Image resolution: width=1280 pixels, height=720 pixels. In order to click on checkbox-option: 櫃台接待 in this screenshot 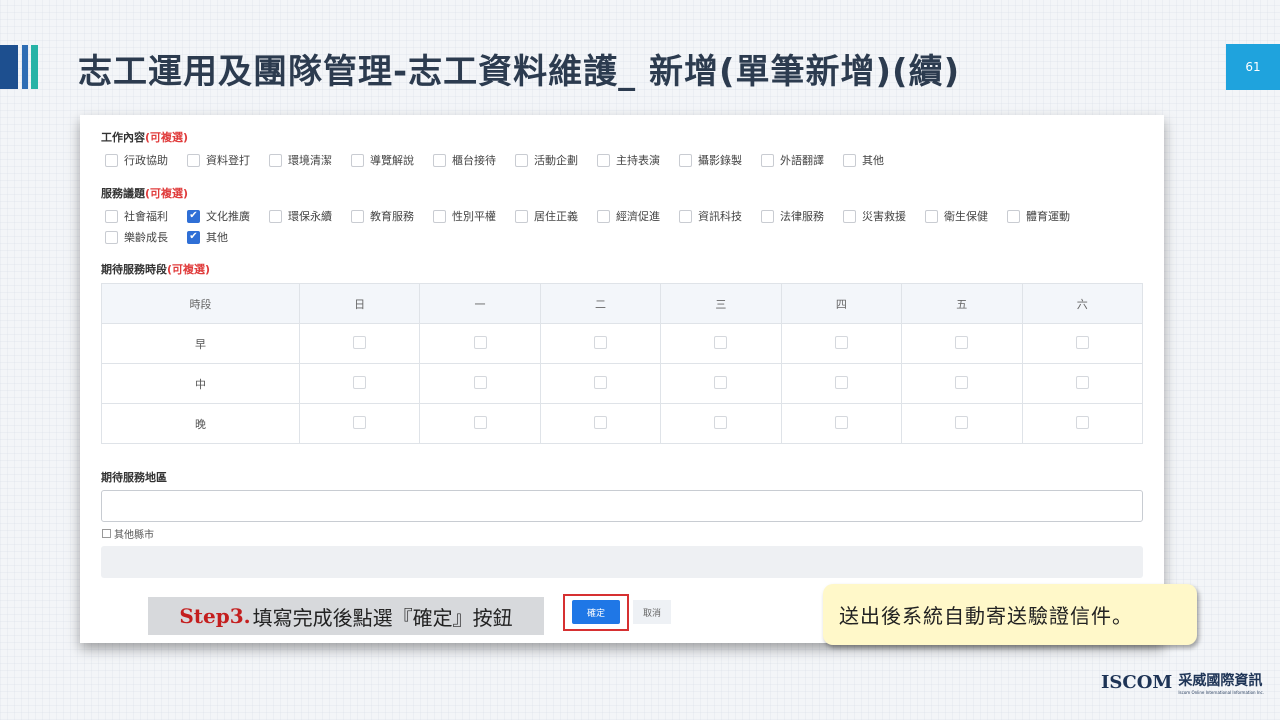, I will do `click(474, 160)`.